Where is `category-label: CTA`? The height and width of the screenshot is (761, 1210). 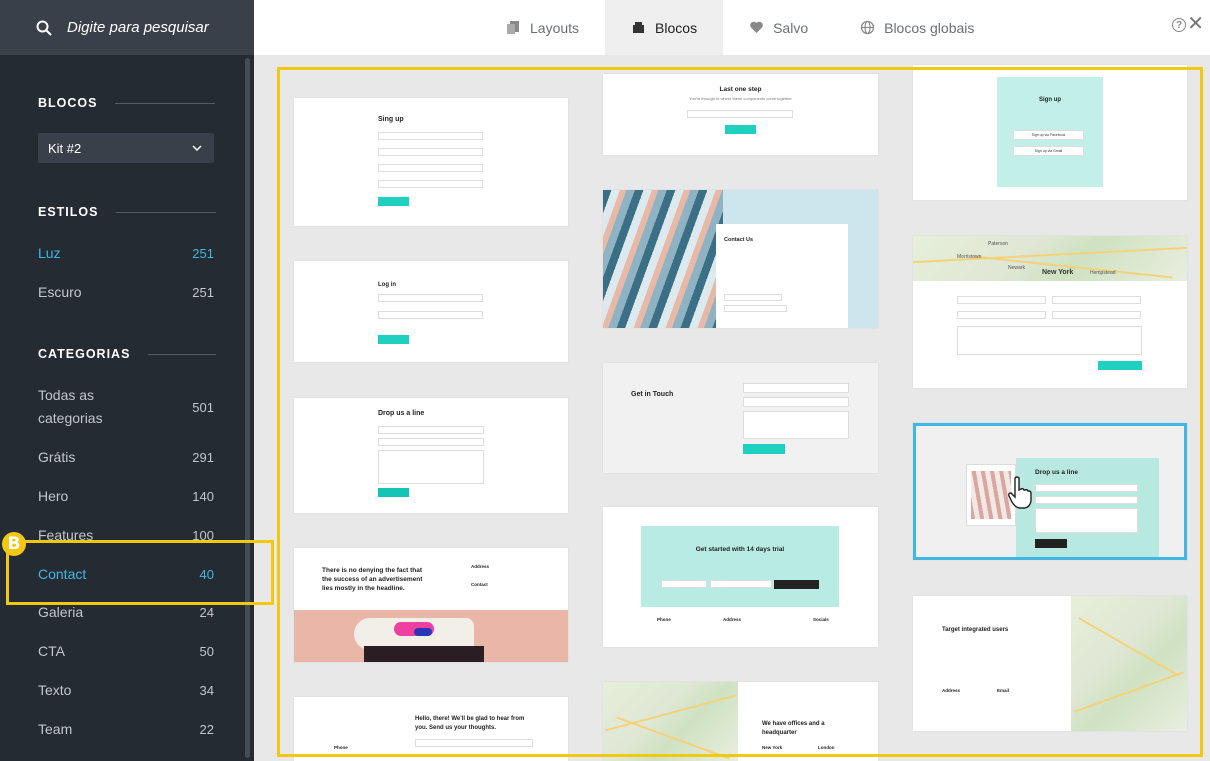
category-label: CTA is located at coordinates (51, 651).